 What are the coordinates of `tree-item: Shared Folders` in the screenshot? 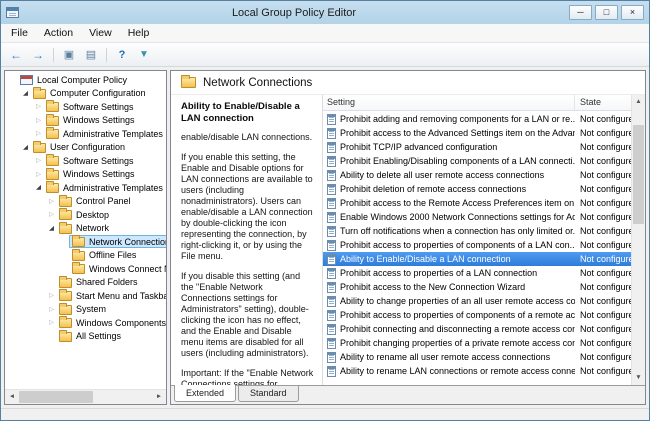 It's located at (85, 282).